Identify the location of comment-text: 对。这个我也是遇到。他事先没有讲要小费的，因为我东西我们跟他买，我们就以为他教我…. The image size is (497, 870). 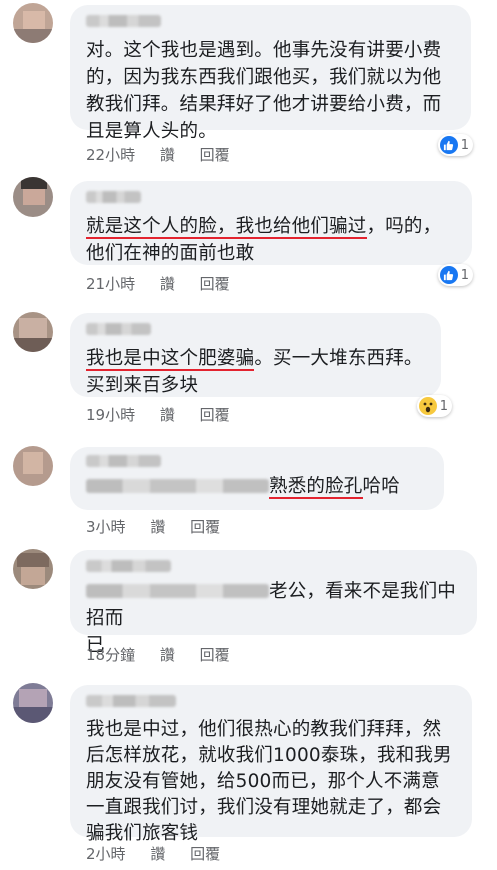
(264, 91).